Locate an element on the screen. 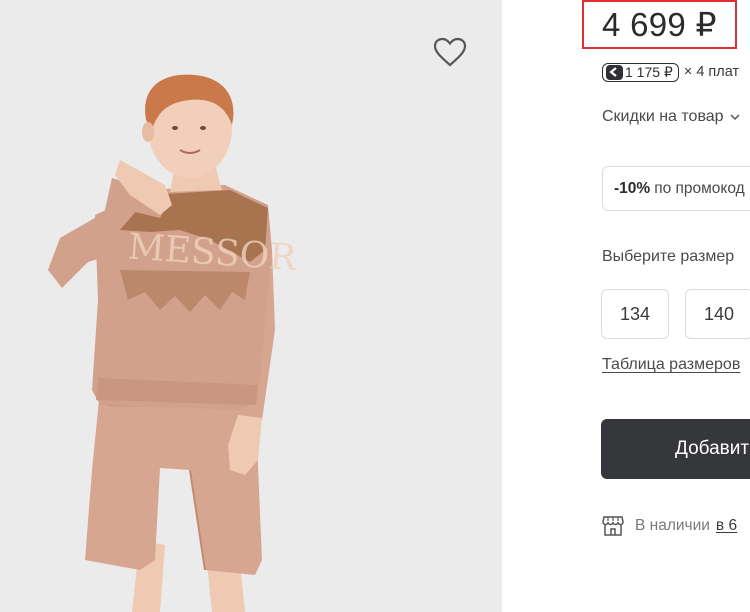  size-option-134: 134 is located at coordinates (635, 314).